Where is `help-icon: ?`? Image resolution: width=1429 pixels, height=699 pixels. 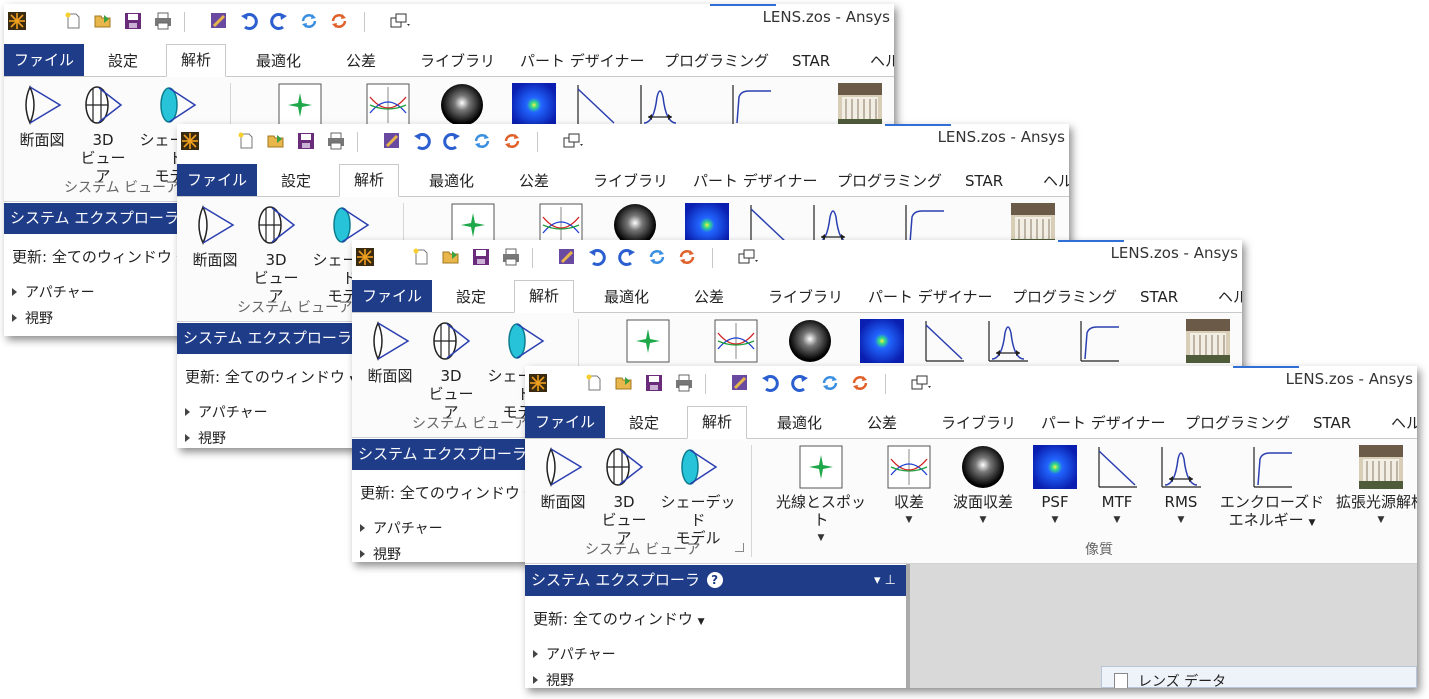
help-icon: ? is located at coordinates (714, 580).